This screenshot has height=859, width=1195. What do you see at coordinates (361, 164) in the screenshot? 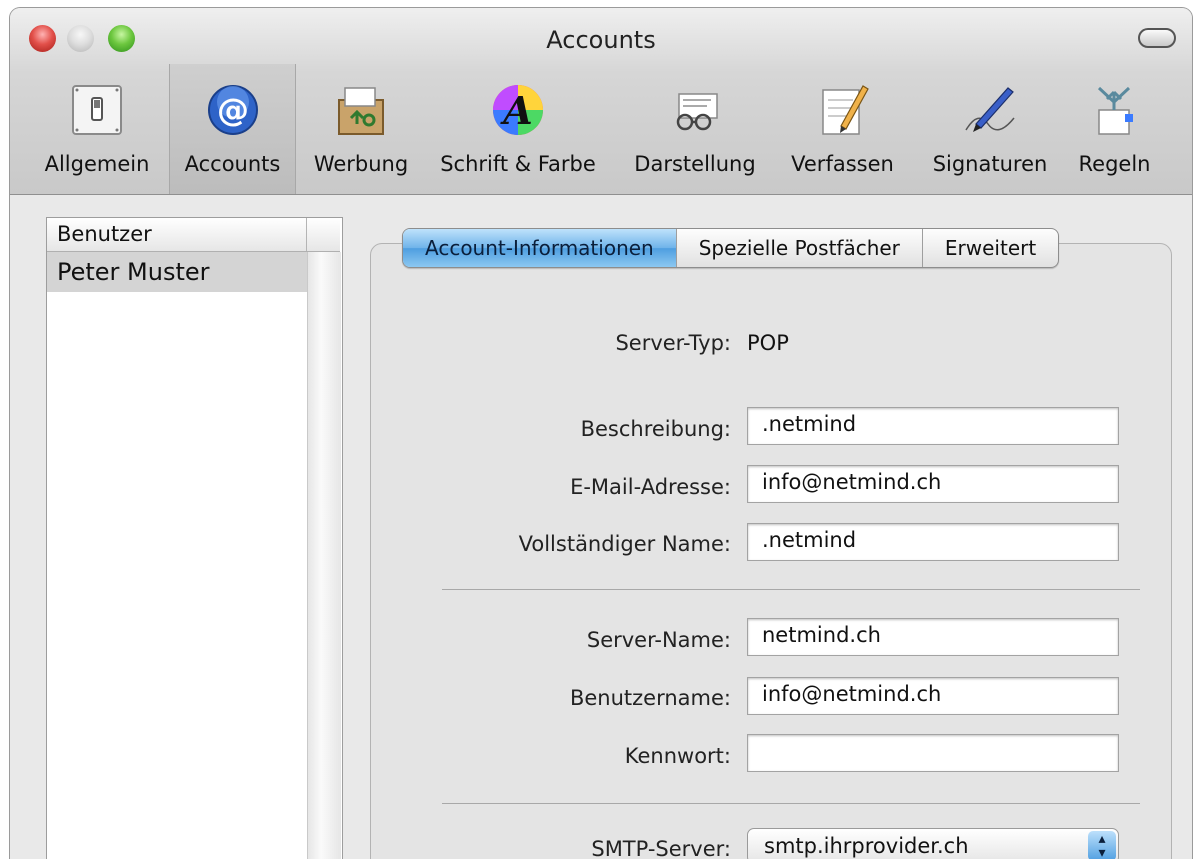
I see `toolbar-label: Werbung` at bounding box center [361, 164].